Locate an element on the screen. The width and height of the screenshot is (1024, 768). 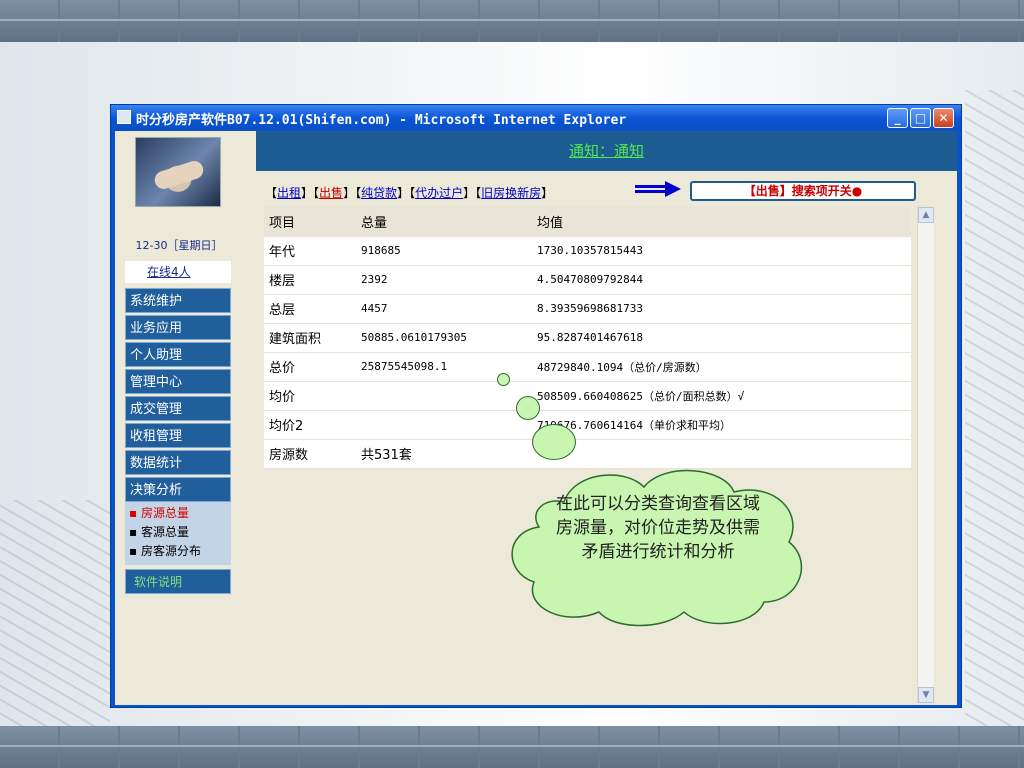
cell-item: 建筑面积 is located at coordinates (310, 338).